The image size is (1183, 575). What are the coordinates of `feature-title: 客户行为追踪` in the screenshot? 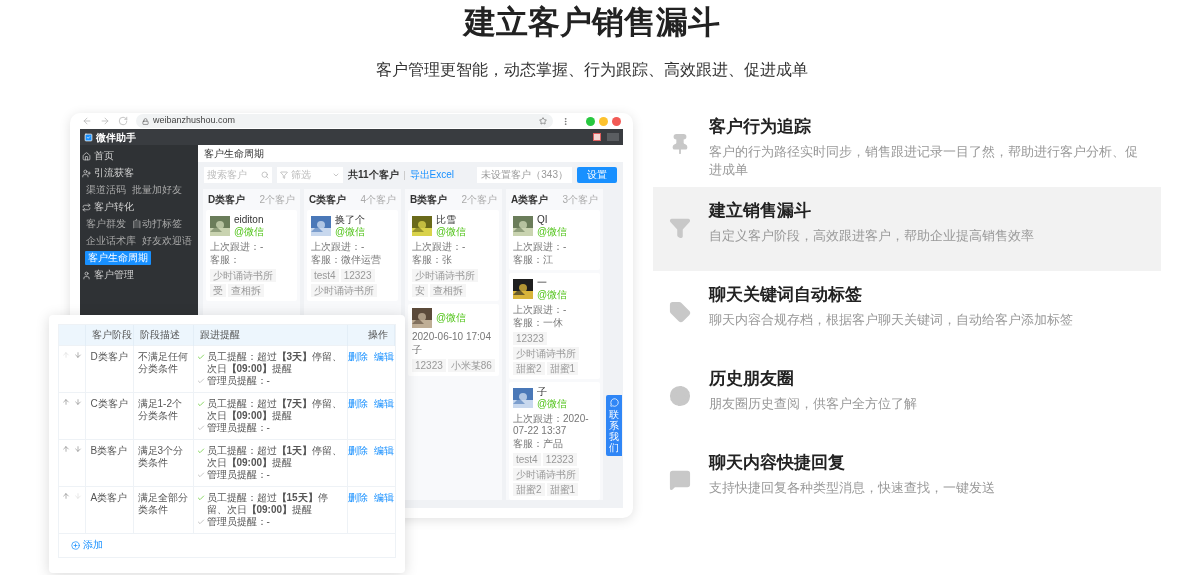 It's located at (760, 127).